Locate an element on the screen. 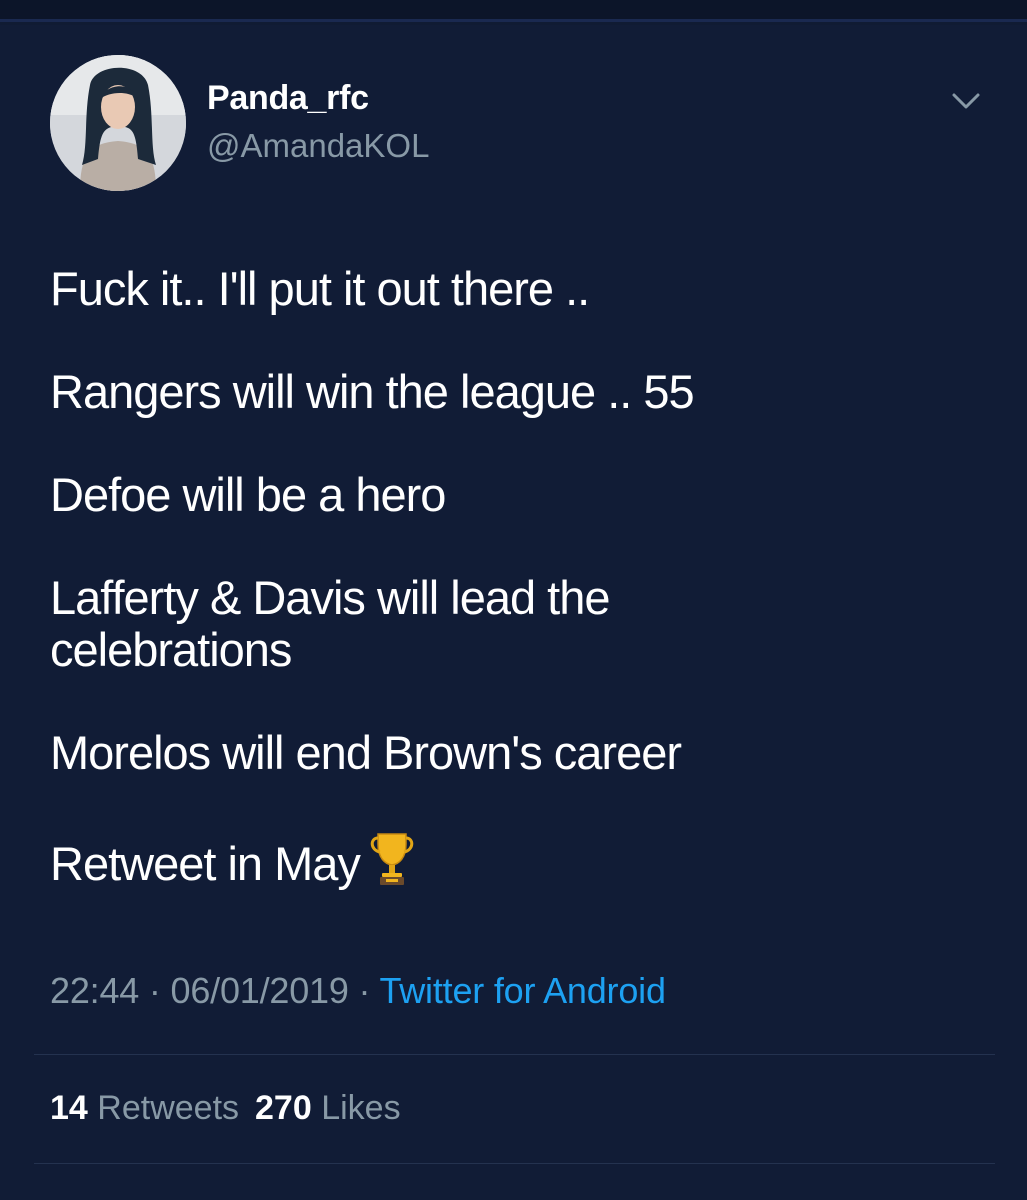 This screenshot has width=1027, height=1200. tweet-meta: 22:44 · 06/01/2019 · Twitter for Android is located at coordinates (358, 991).